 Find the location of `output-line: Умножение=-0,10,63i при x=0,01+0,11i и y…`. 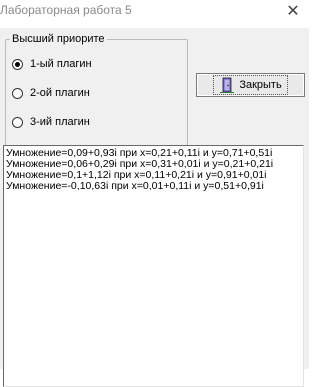

output-line: Умножение=-0,10,63i при x=0,01+0,11i и y… is located at coordinates (135, 186).